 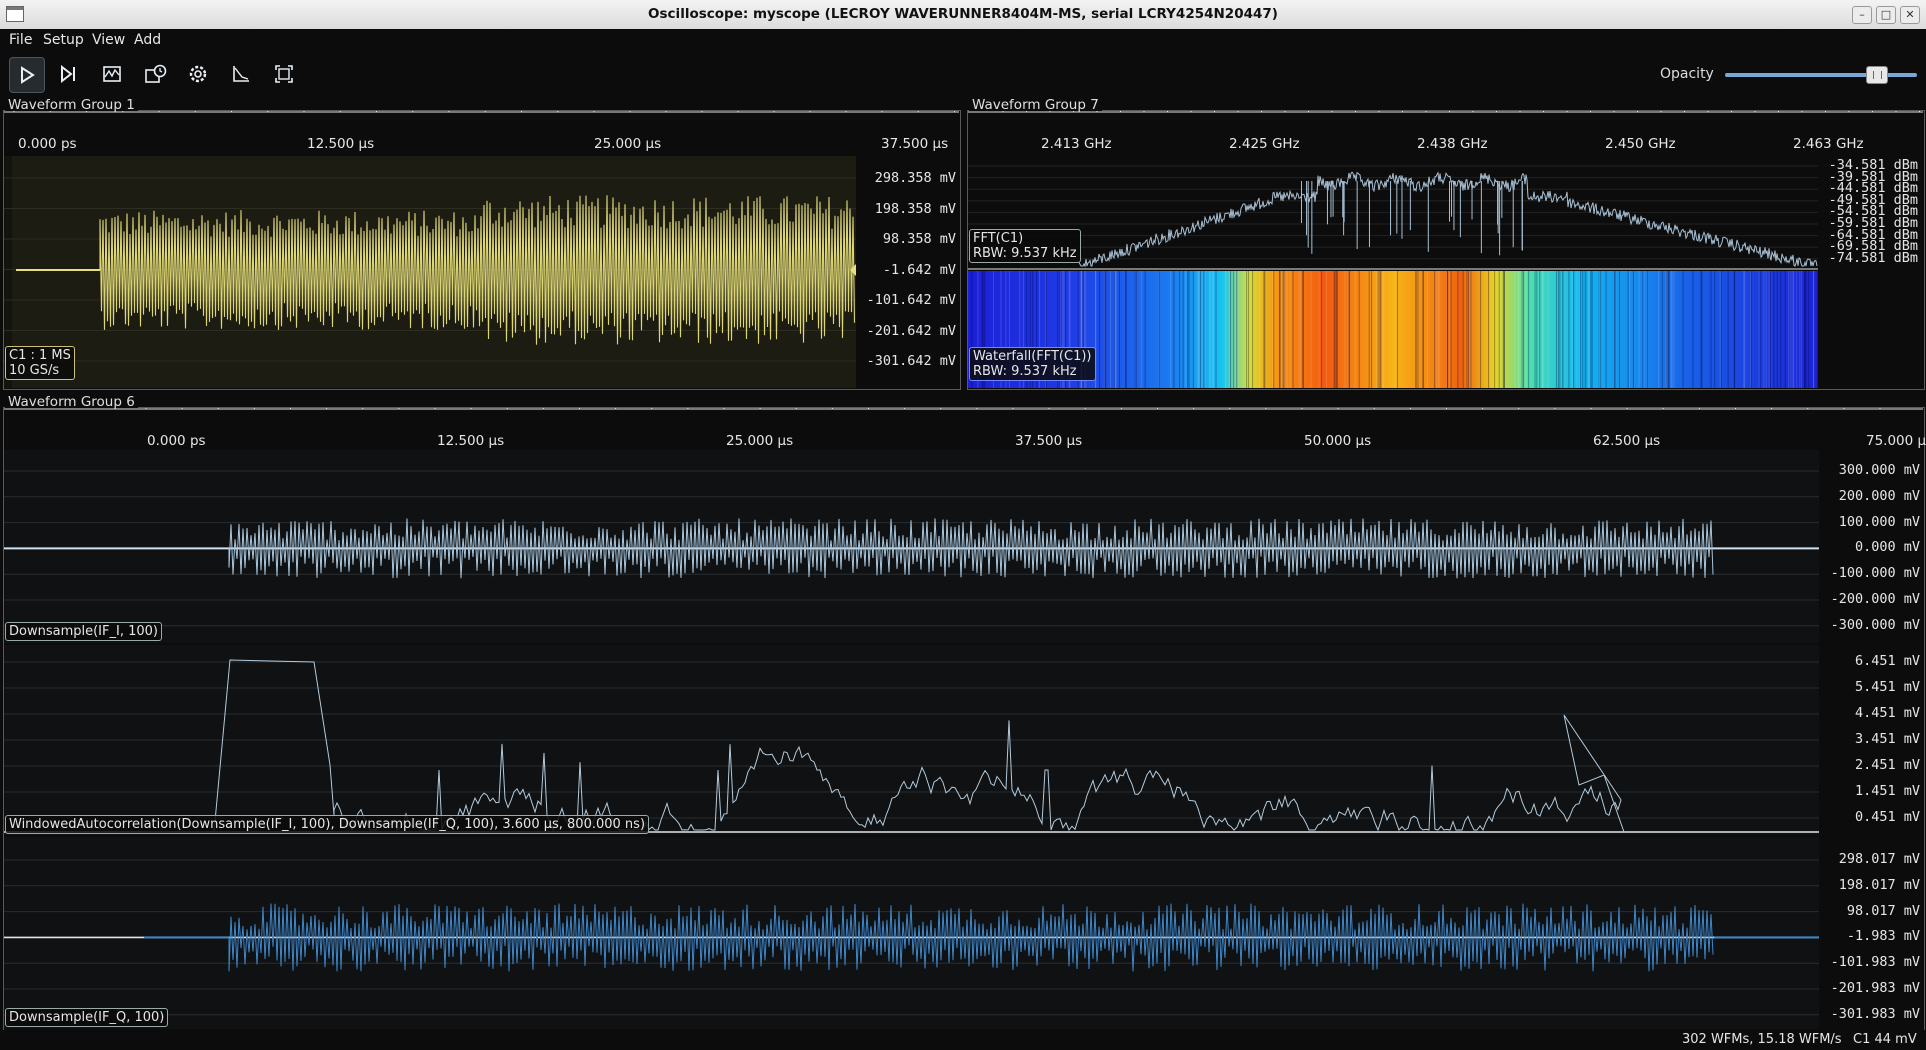 What do you see at coordinates (963, 250) in the screenshot?
I see `vertical-splitter` at bounding box center [963, 250].